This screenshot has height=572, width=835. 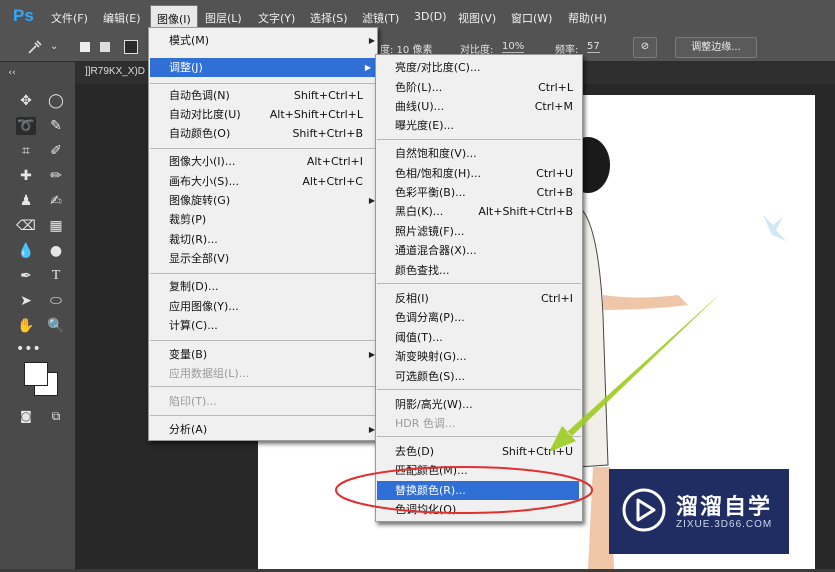 What do you see at coordinates (635, 372) in the screenshot?
I see `pointer-arrow` at bounding box center [635, 372].